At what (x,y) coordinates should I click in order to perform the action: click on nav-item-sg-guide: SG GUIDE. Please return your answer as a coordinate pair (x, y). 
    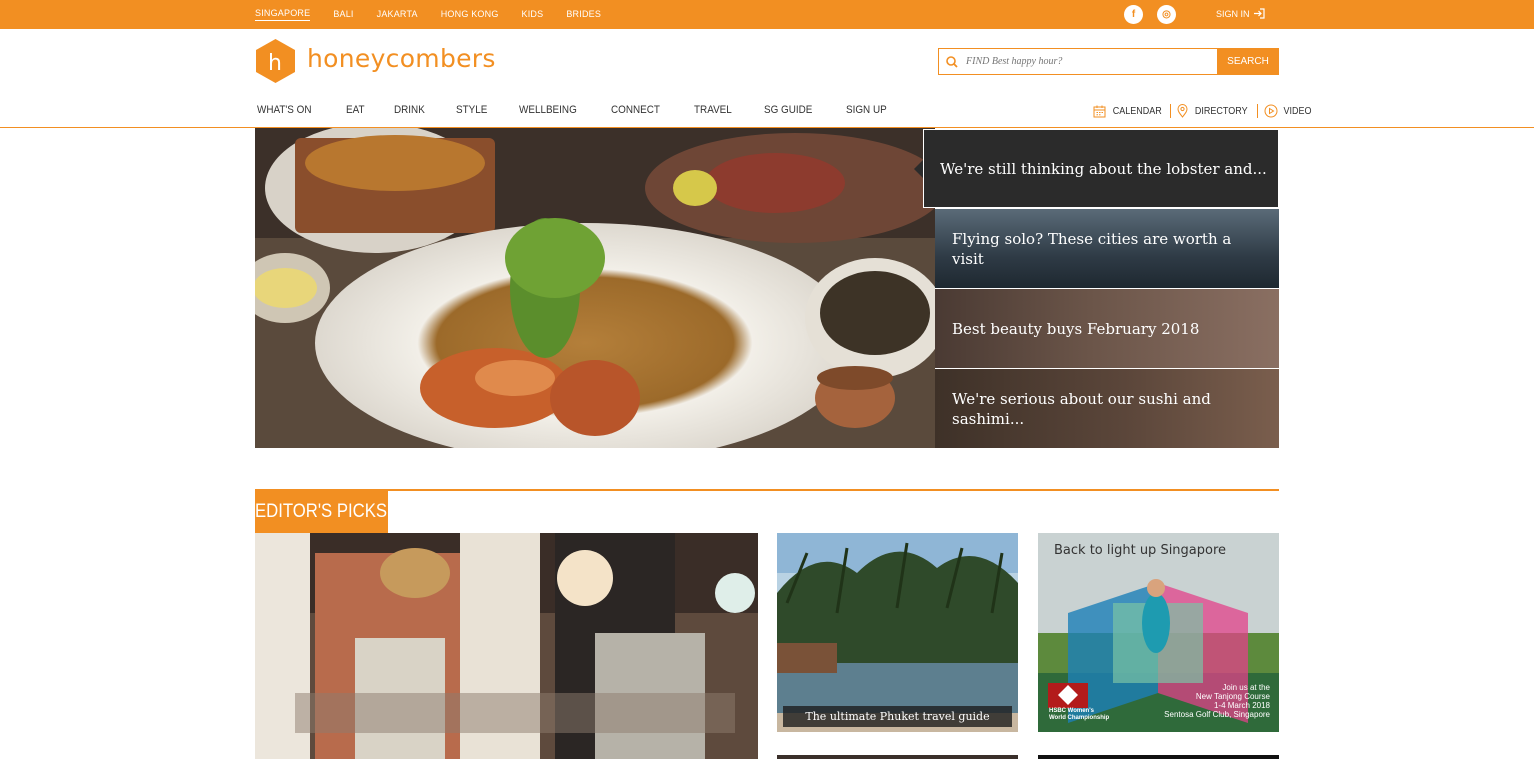
    Looking at the image, I should click on (788, 110).